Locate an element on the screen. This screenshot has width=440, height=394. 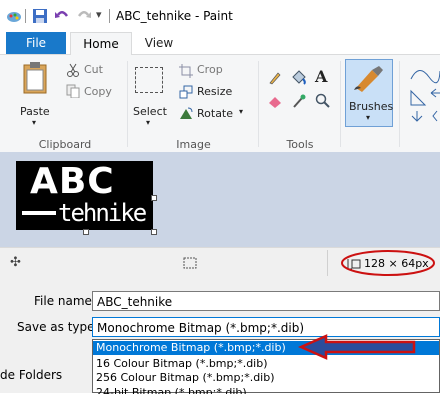
file-name-label: File name: is located at coordinates (65, 301).